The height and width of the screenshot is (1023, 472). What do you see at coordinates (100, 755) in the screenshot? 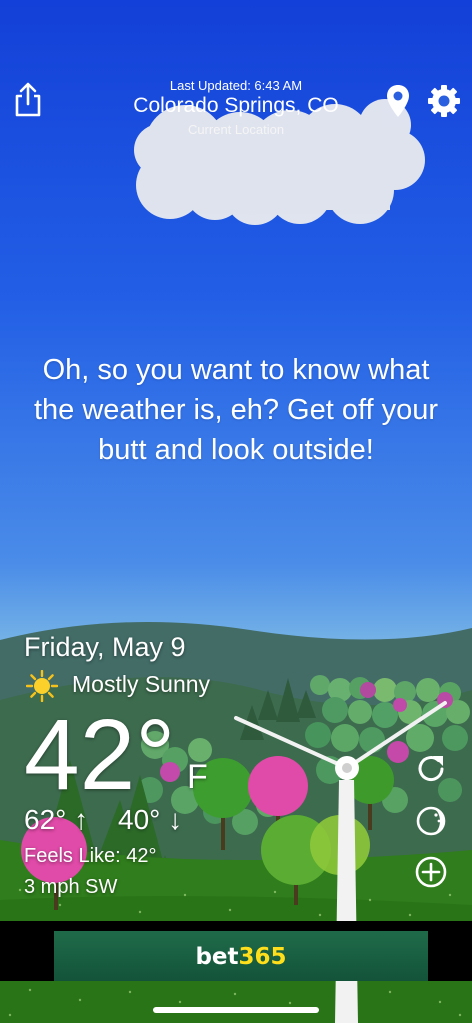
I see `current-temperature: 42°` at bounding box center [100, 755].